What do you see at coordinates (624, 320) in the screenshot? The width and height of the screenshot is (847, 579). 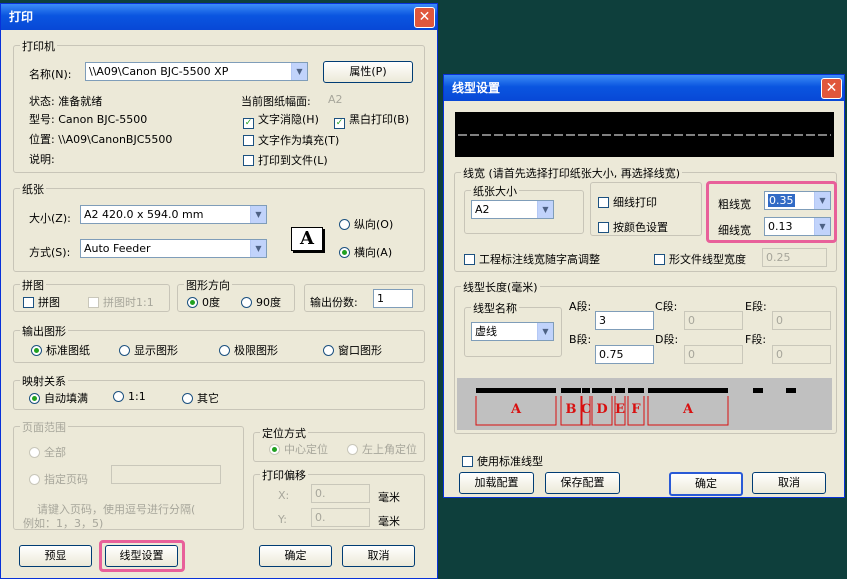 I see `seg-a-input: 3` at bounding box center [624, 320].